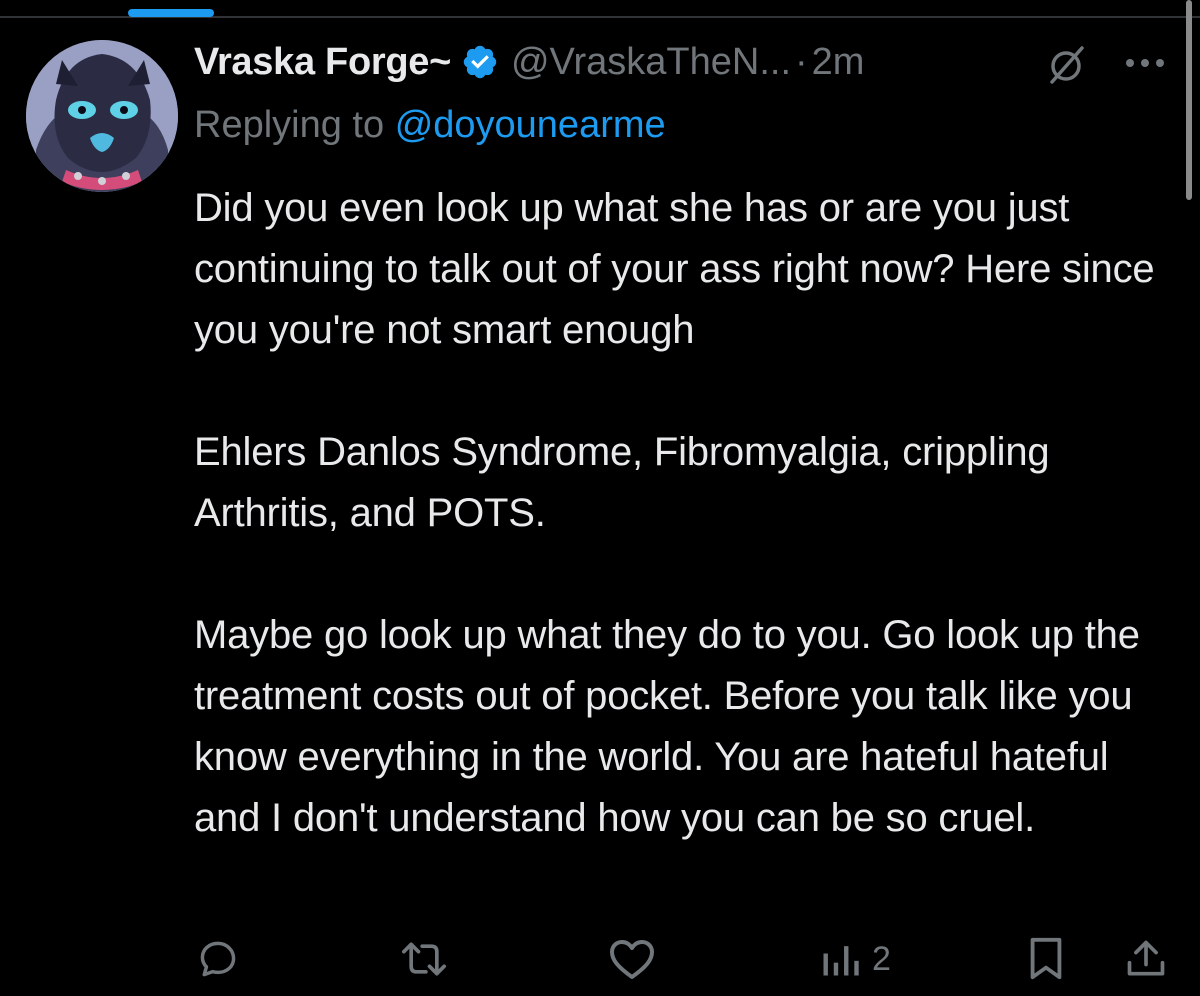 Image resolution: width=1200 pixels, height=996 pixels. I want to click on views-button: 2, so click(854, 959).